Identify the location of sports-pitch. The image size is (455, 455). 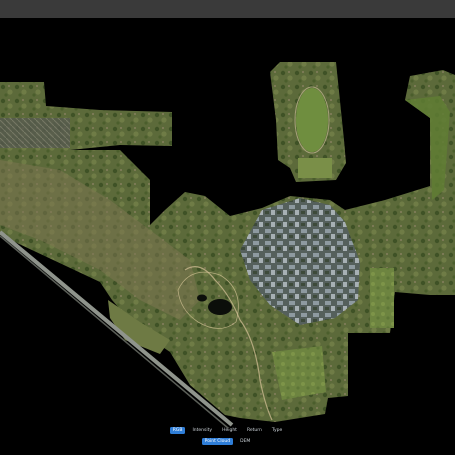
(312, 120).